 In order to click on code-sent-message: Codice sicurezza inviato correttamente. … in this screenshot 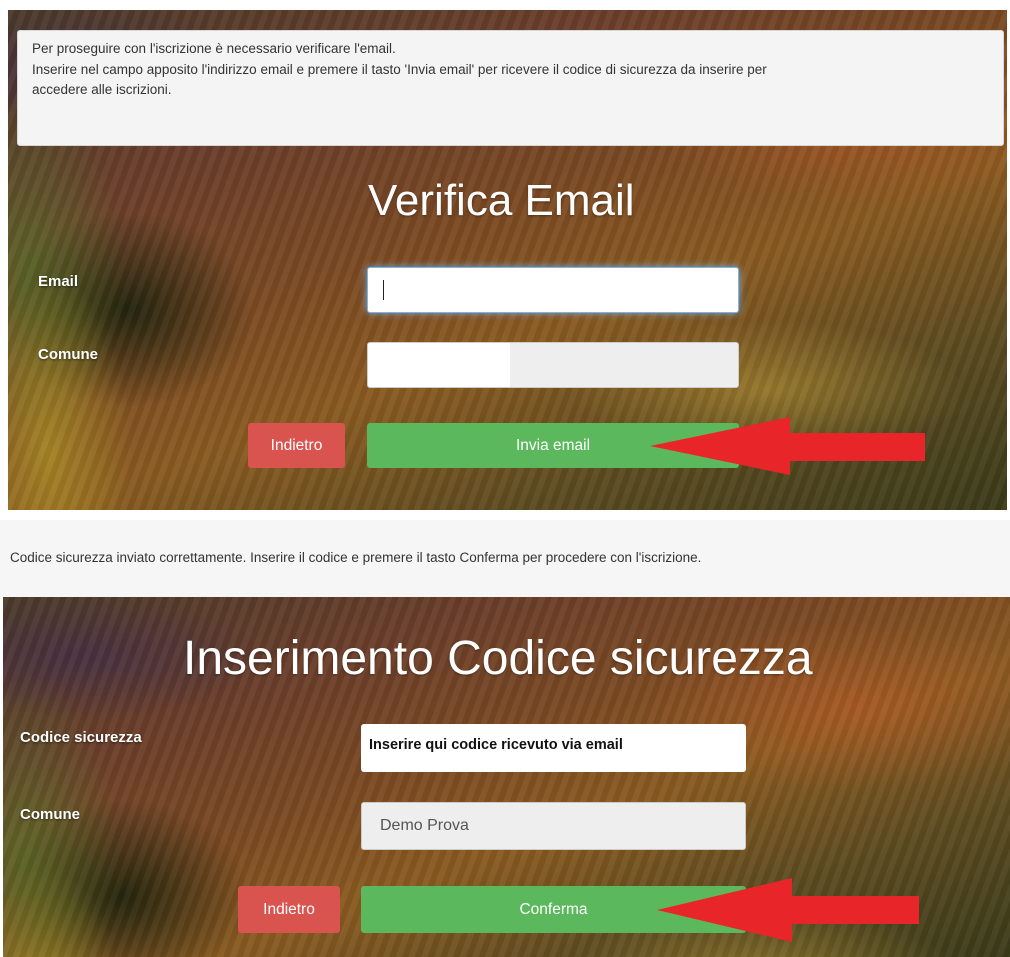, I will do `click(356, 557)`.